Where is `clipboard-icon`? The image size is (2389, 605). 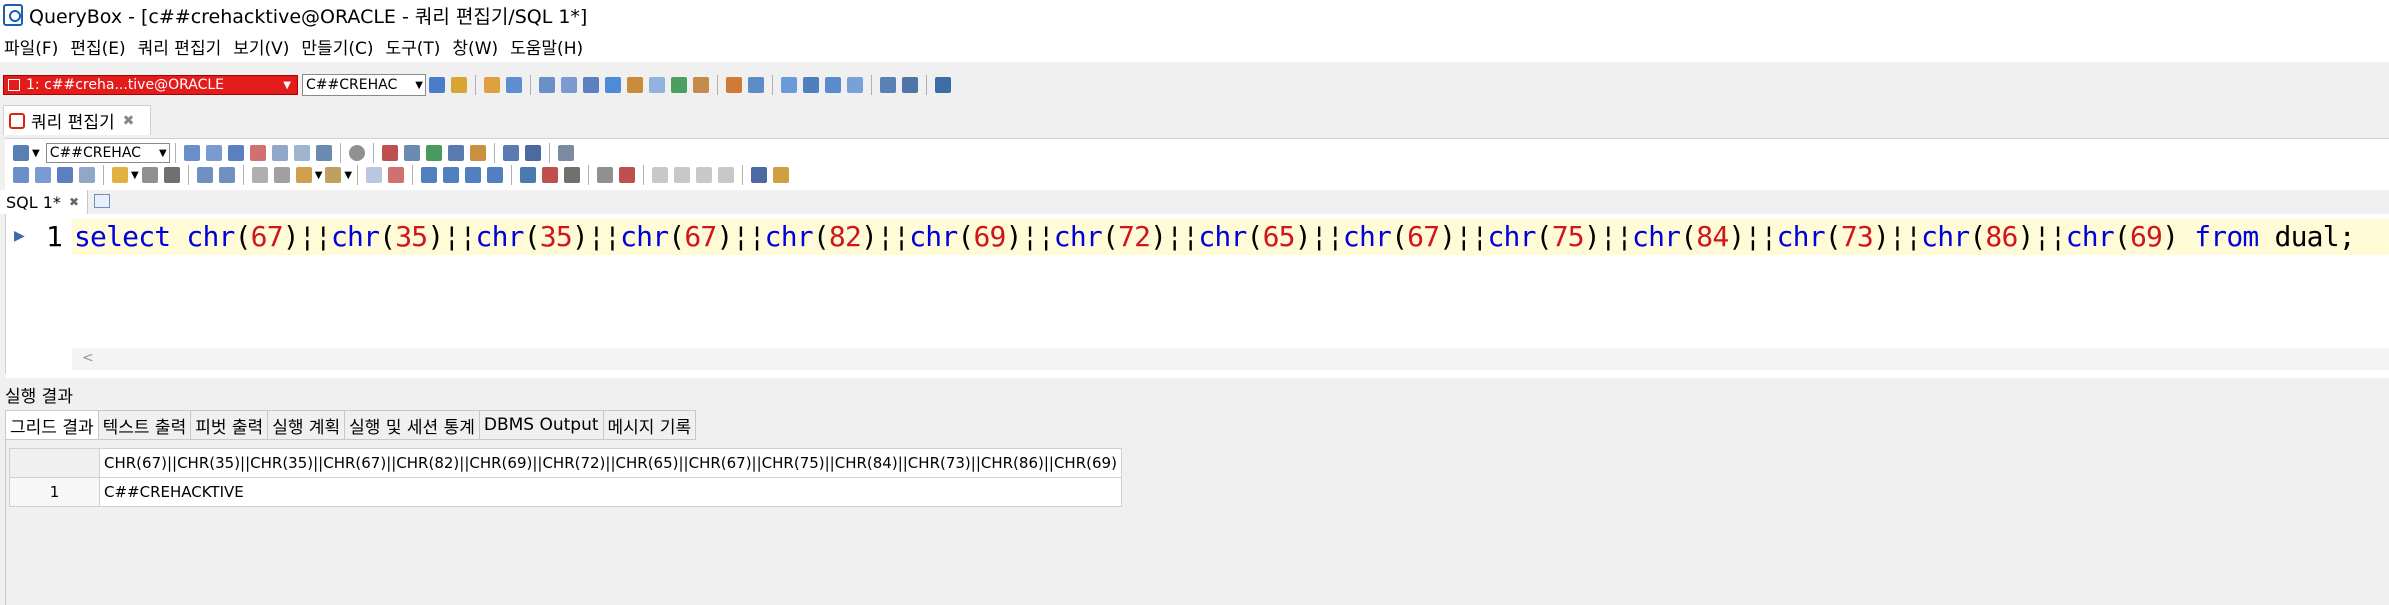 clipboard-icon is located at coordinates (333, 175).